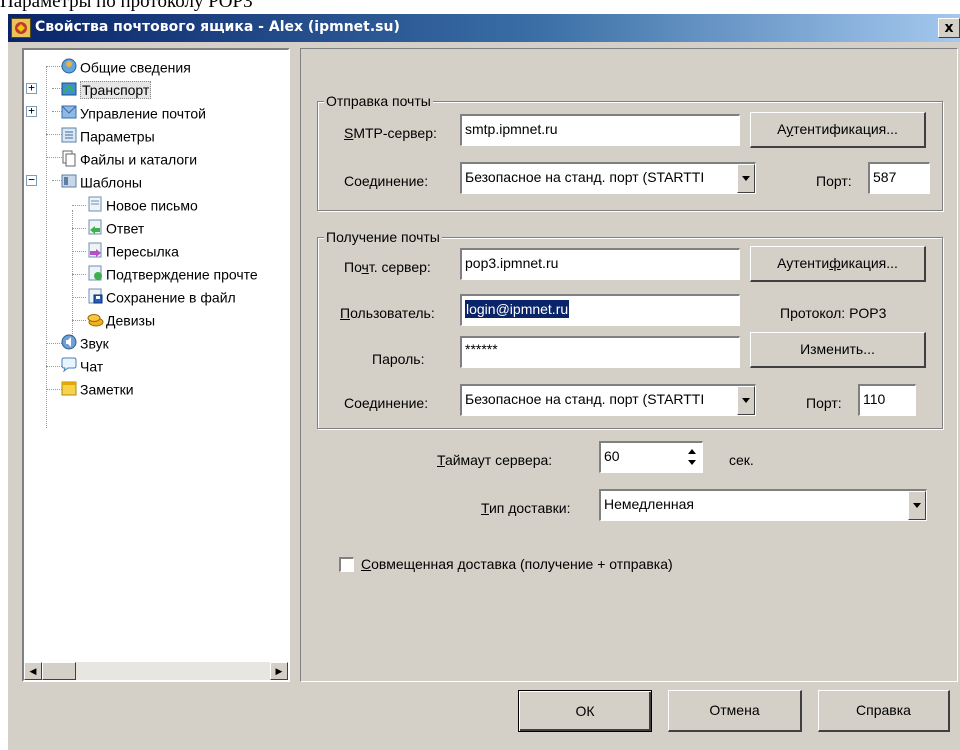  I want to click on combined-delivery-checkbox, so click(346, 564).